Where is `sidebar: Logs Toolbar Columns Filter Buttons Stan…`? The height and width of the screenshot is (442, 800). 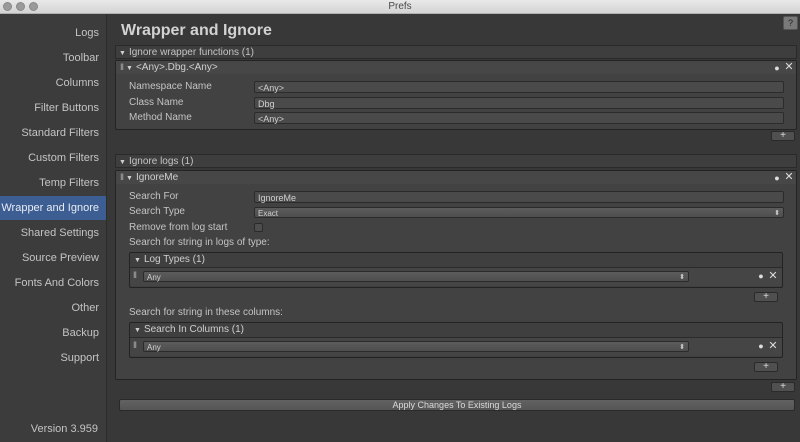
sidebar: Logs Toolbar Columns Filter Buttons Stan… is located at coordinates (53, 228).